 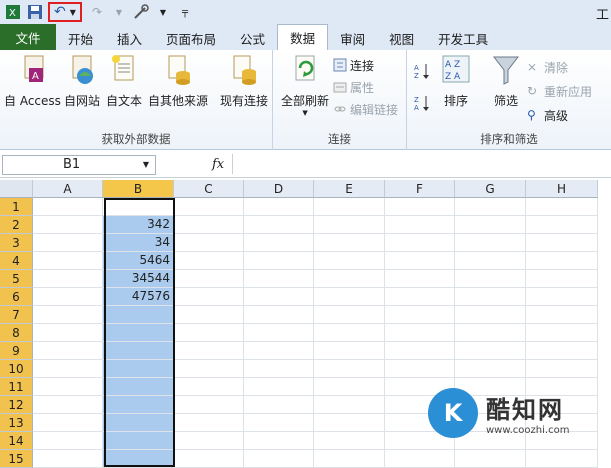 What do you see at coordinates (16, 459) in the screenshot?
I see `row-header-15: 15` at bounding box center [16, 459].